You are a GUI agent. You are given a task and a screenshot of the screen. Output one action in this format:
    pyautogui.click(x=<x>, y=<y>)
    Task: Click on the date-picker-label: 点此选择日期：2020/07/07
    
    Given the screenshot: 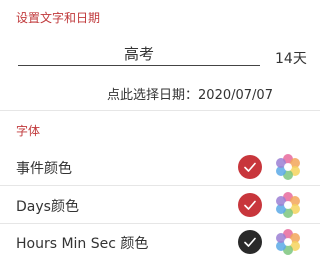 What is the action you would take?
    pyautogui.click(x=190, y=95)
    